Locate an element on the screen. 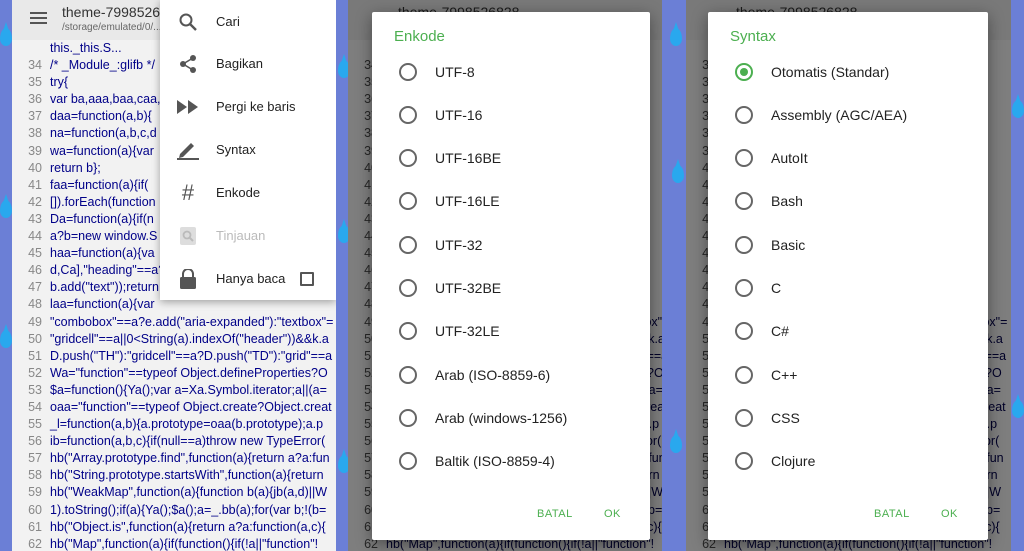 The height and width of the screenshot is (551, 1024). line-text: b.add("text"));return is located at coordinates (104, 287).